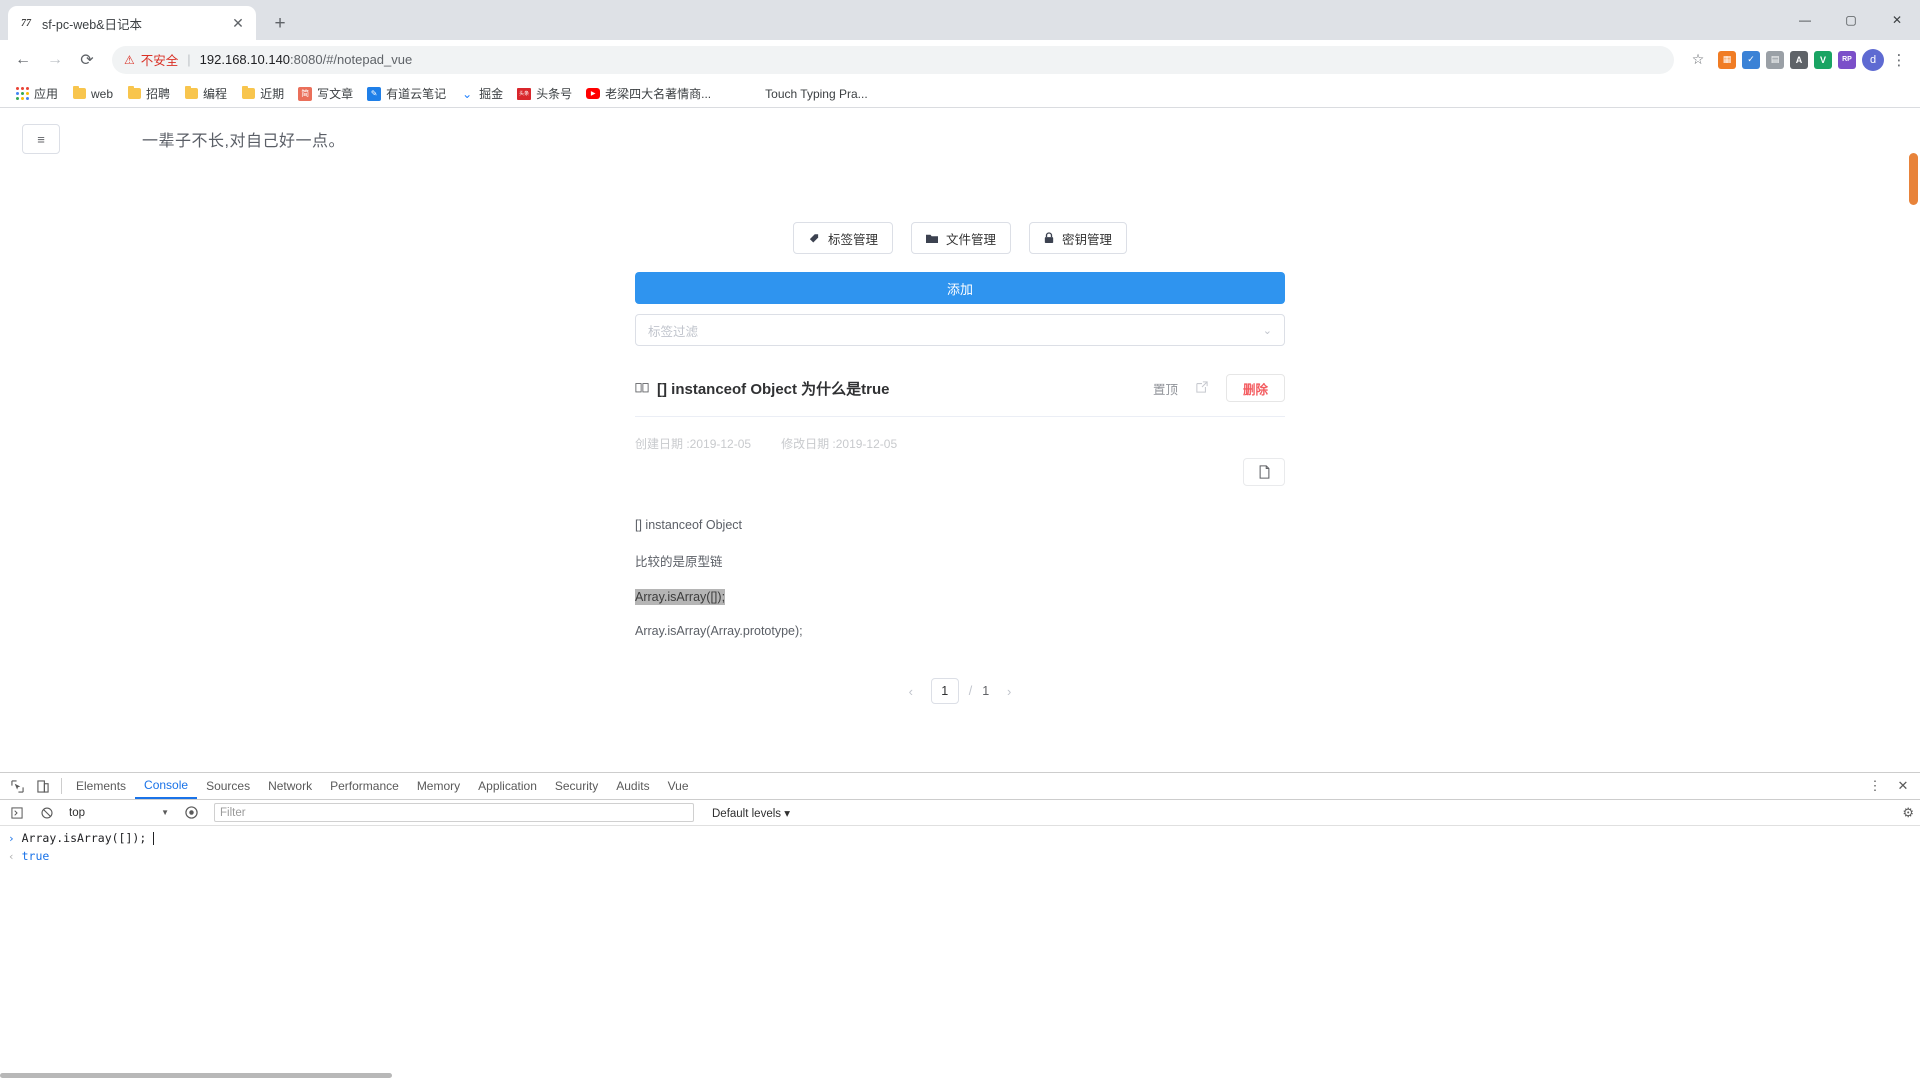  I want to click on console-output-arrow: ‹, so click(11, 856).